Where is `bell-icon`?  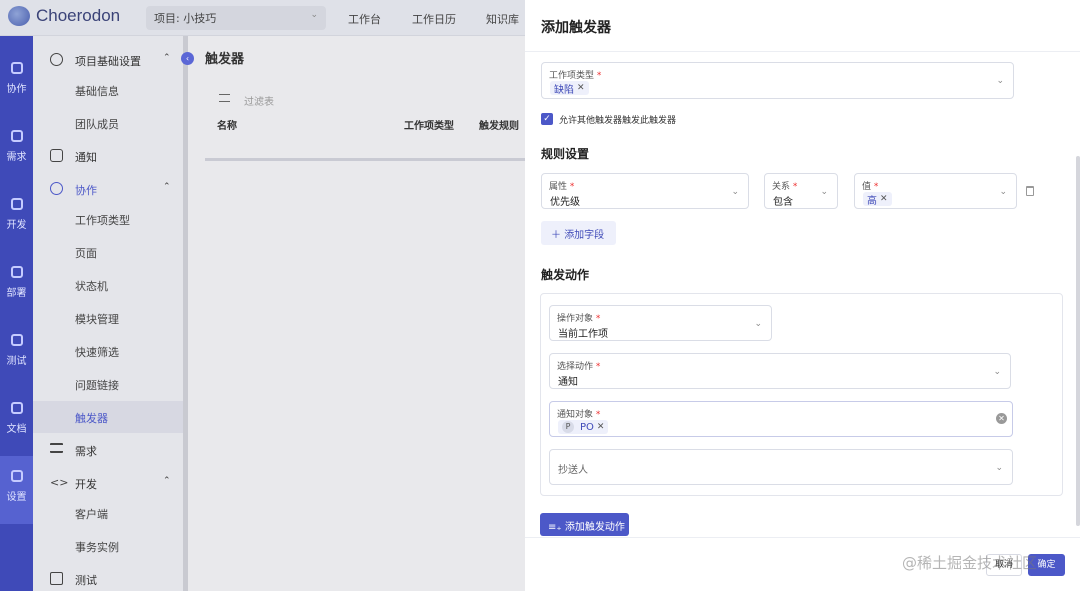 bell-icon is located at coordinates (56, 155).